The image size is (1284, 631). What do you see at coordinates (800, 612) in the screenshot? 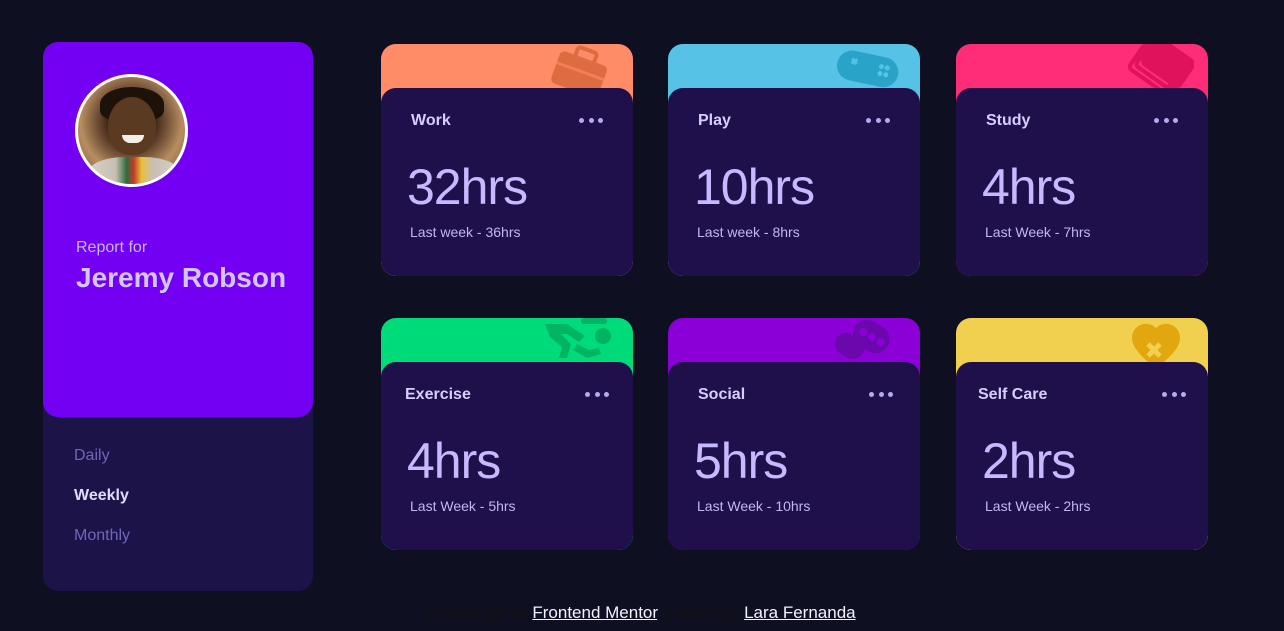
I see `author-link: Lara Fernanda` at bounding box center [800, 612].